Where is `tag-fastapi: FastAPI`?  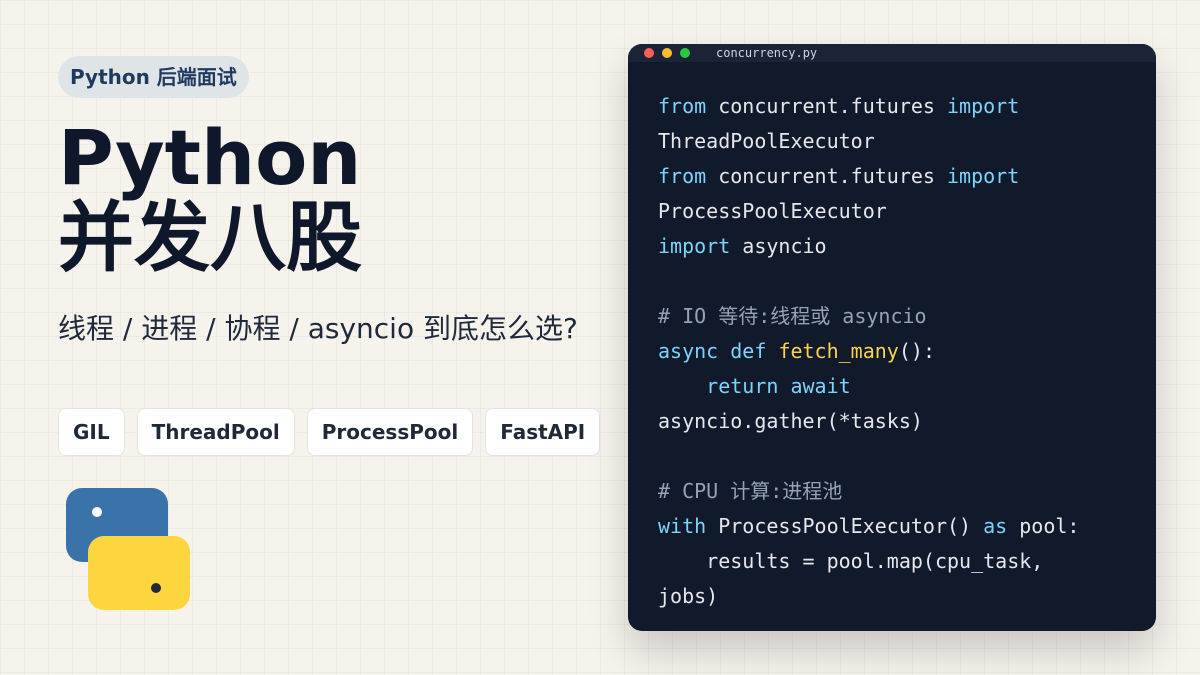 tag-fastapi: FastAPI is located at coordinates (543, 432).